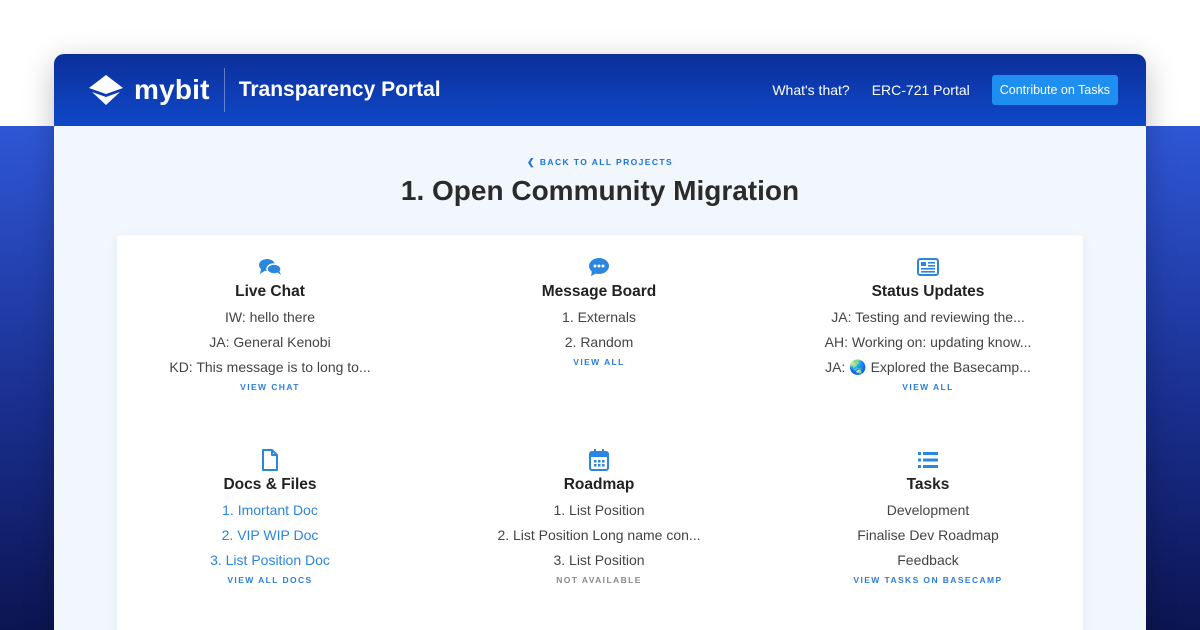 The height and width of the screenshot is (630, 1200). I want to click on chat-message: JA: General Kenobi, so click(270, 342).